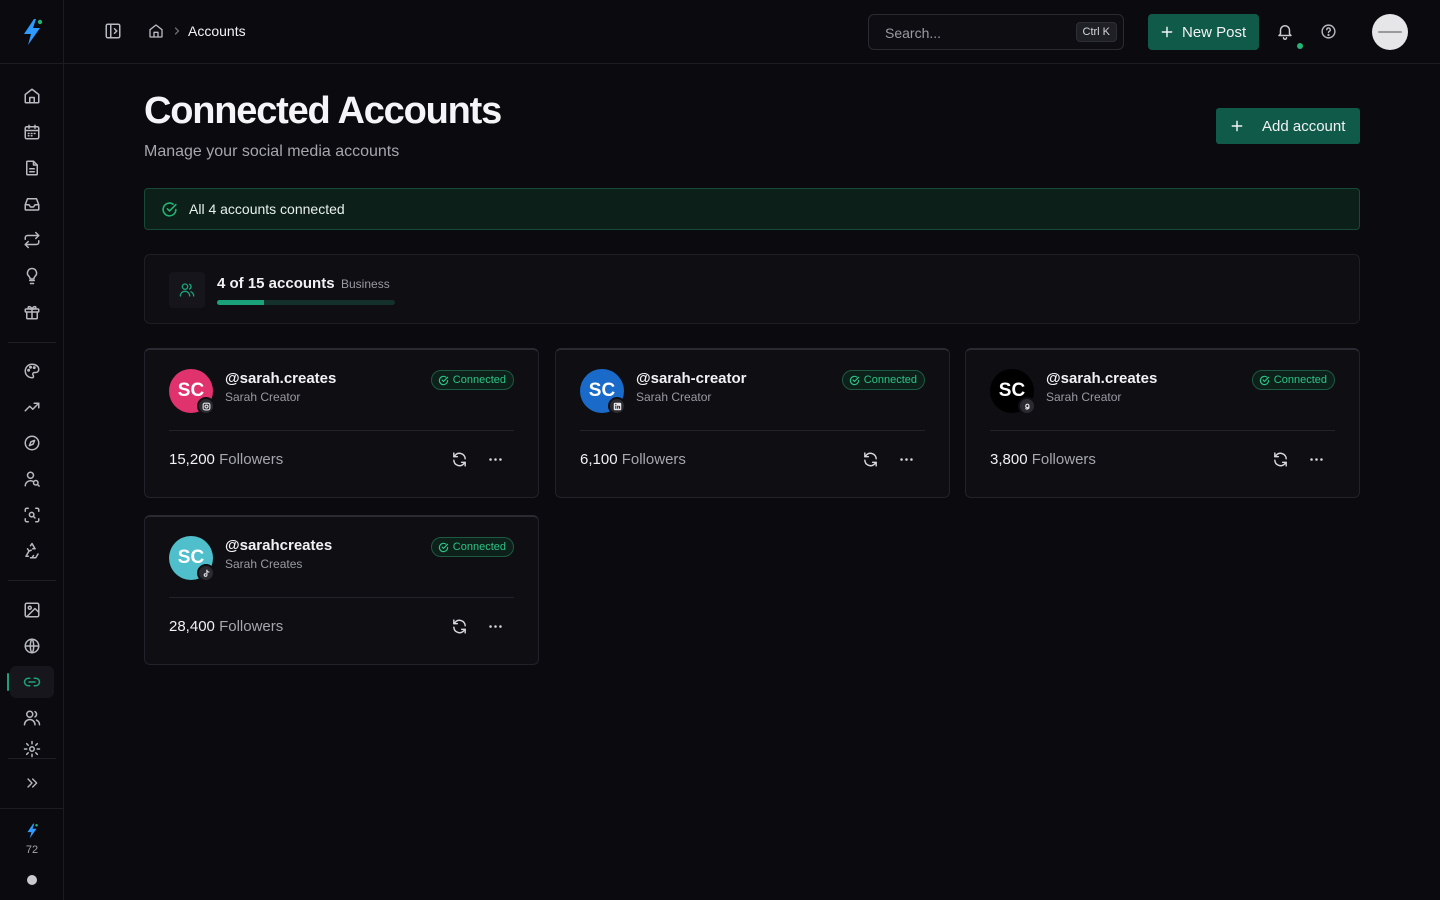  I want to click on image-icon, so click(32, 610).